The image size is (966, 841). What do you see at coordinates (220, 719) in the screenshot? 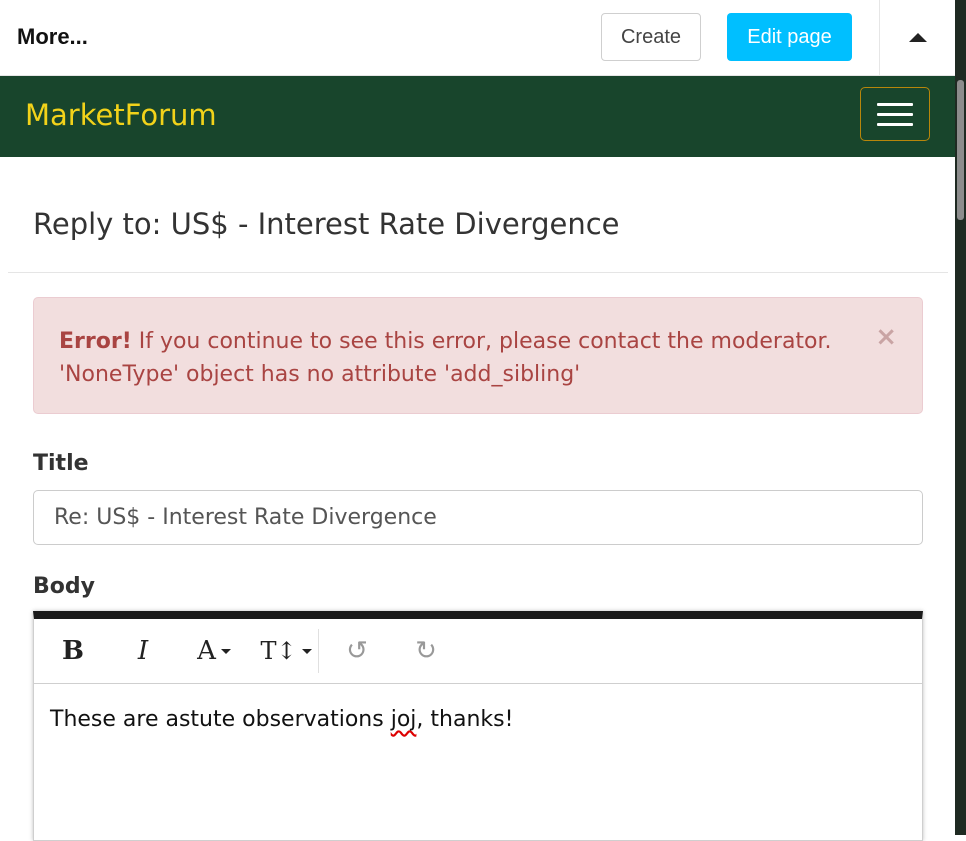
I see `body-text: These are astute observations` at bounding box center [220, 719].